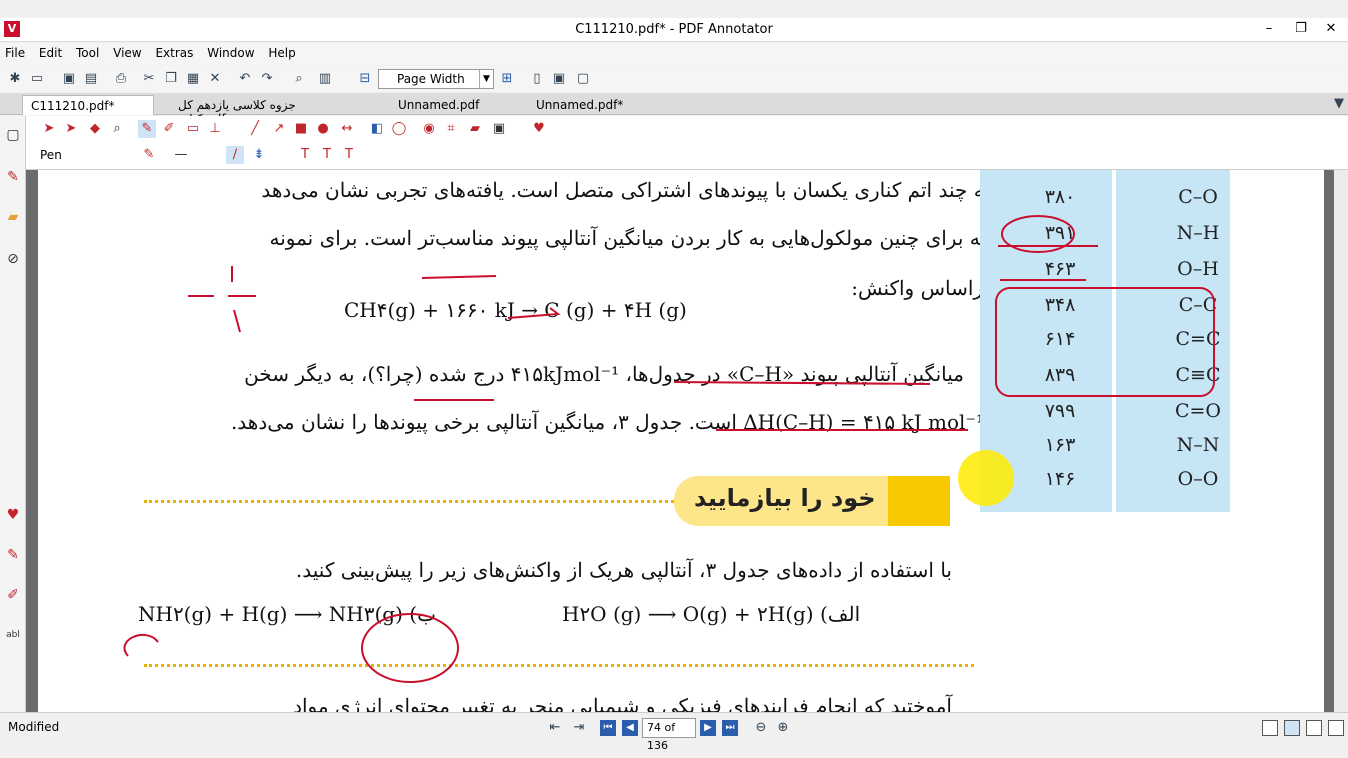 The width and height of the screenshot is (1348, 758). I want to click on zoom-value: Page Width, so click(431, 79).